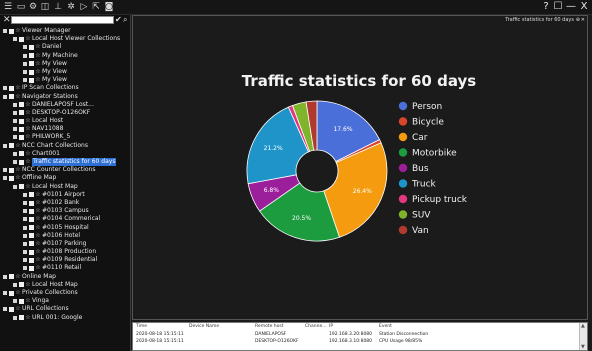 This screenshot has width=592, height=351. I want to click on tree-node: ☆ NCC Counter Collections, so click(65, 170).